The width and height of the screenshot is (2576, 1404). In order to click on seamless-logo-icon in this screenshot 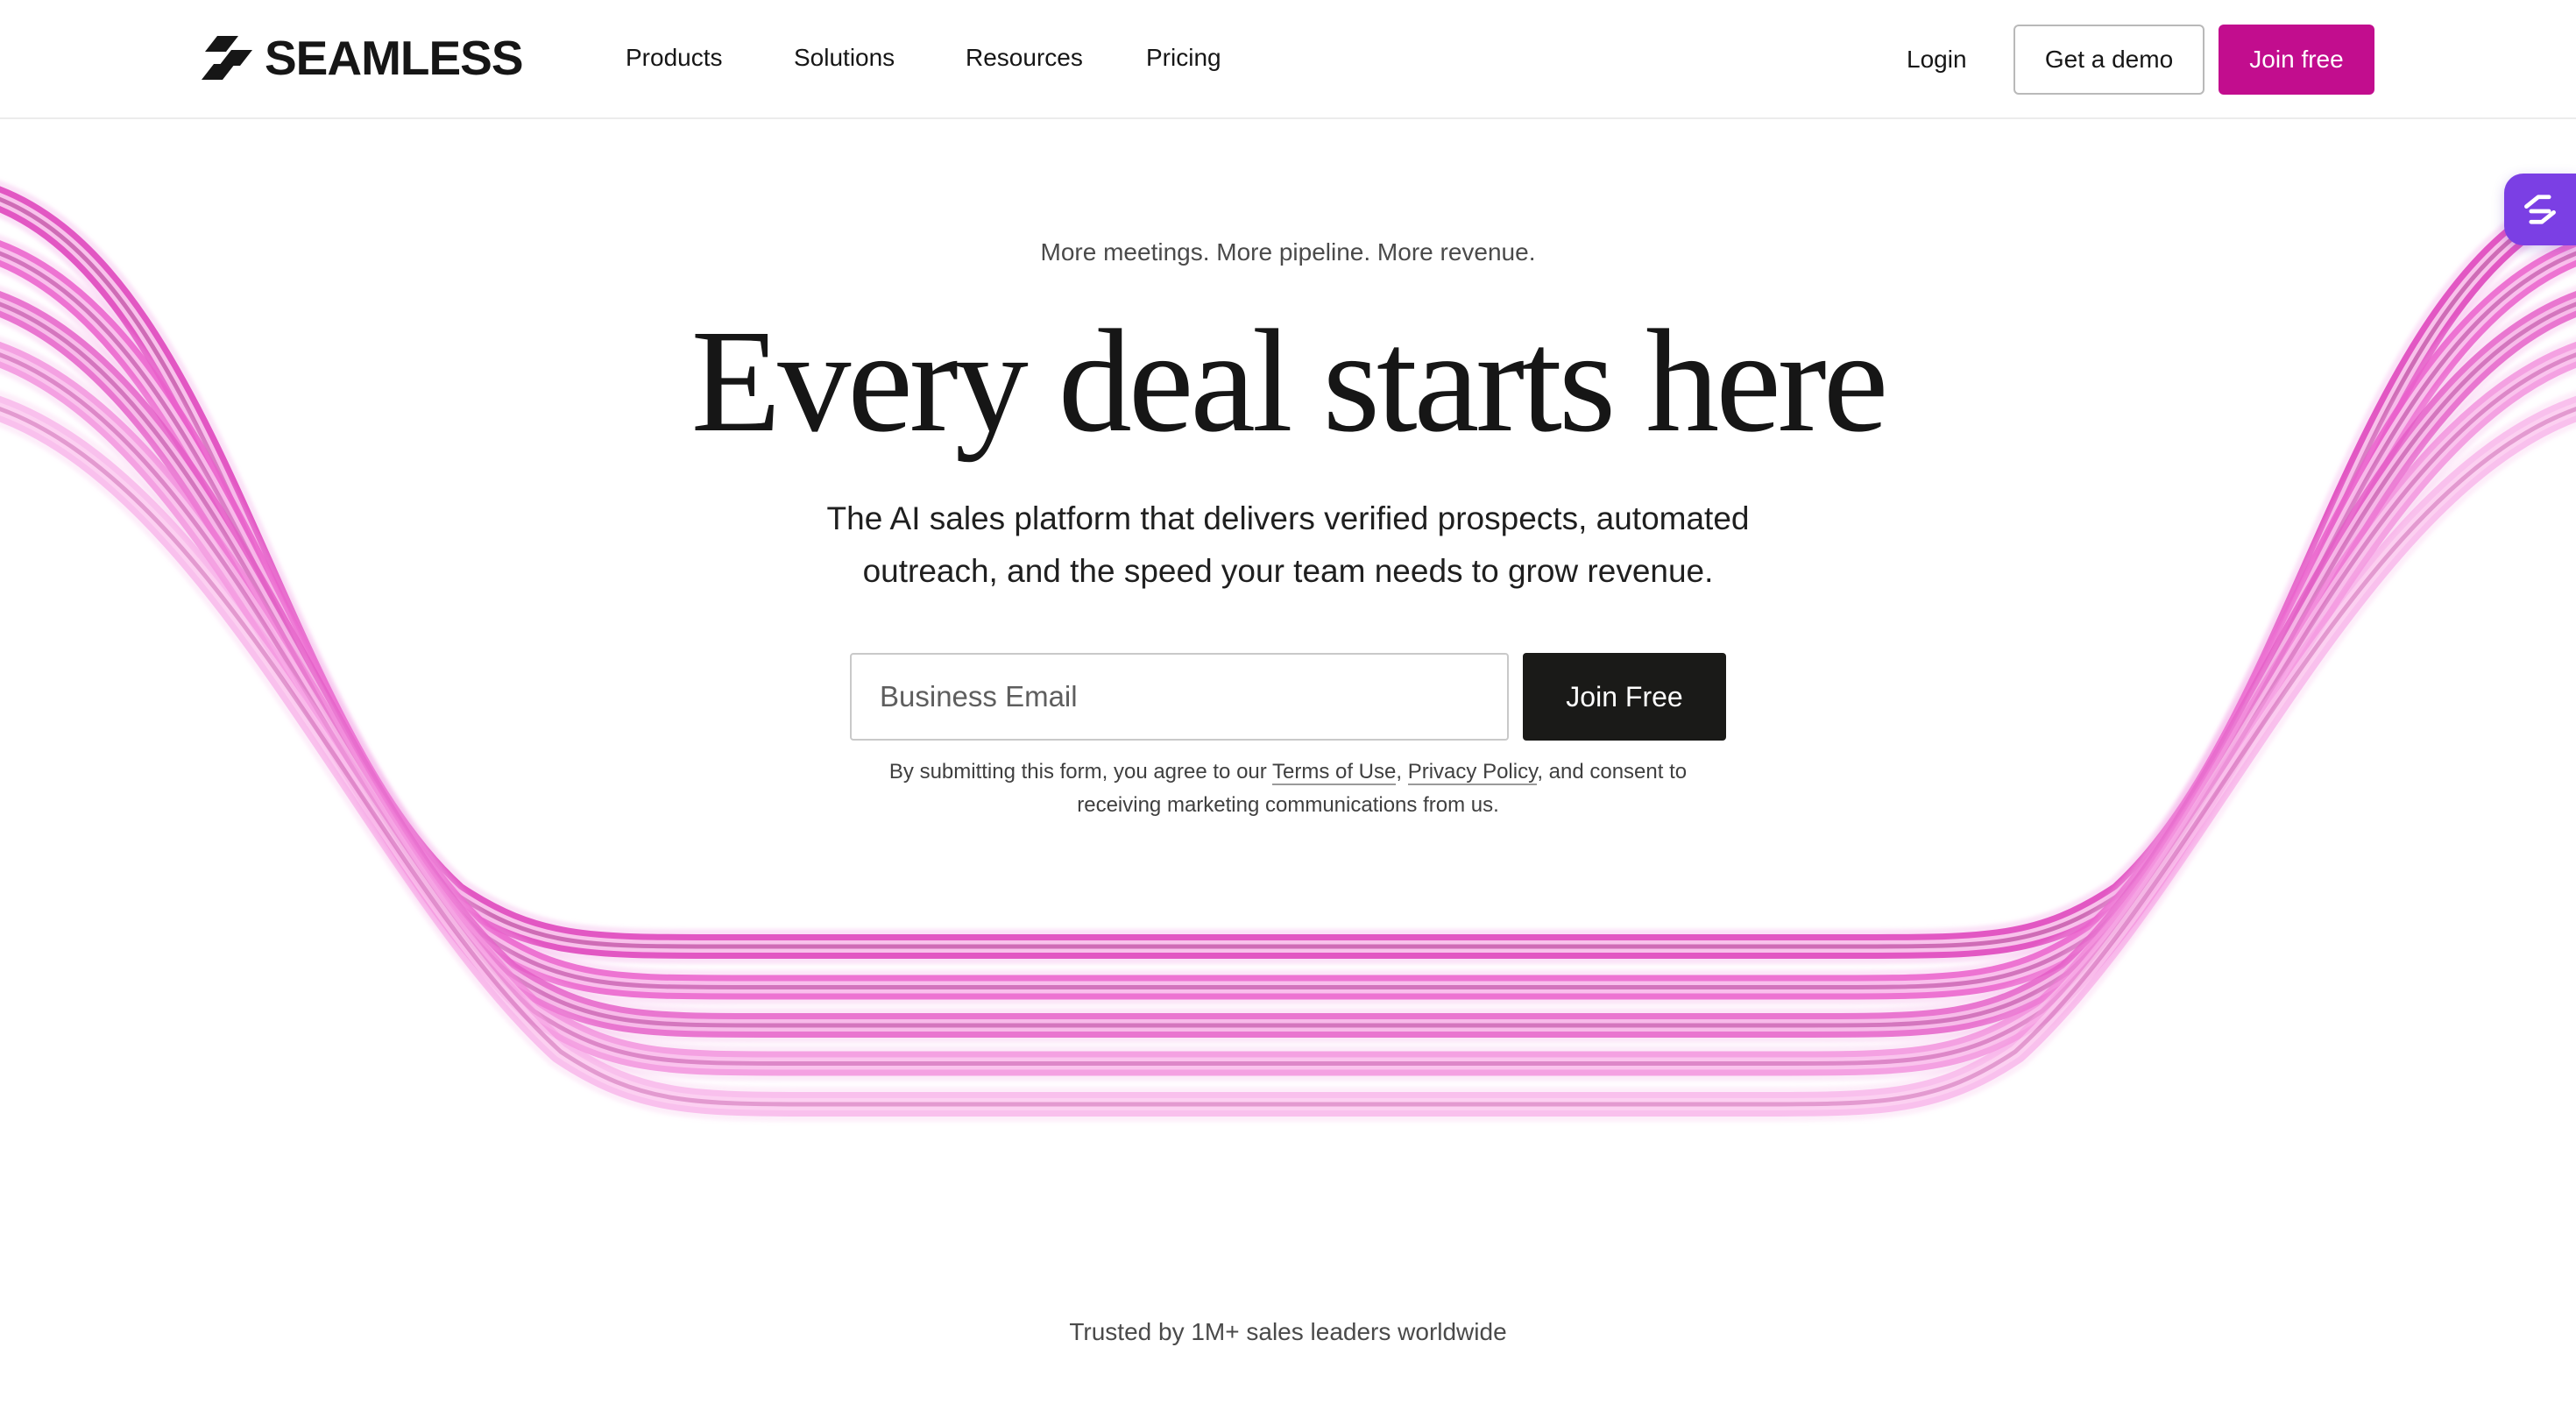, I will do `click(227, 58)`.